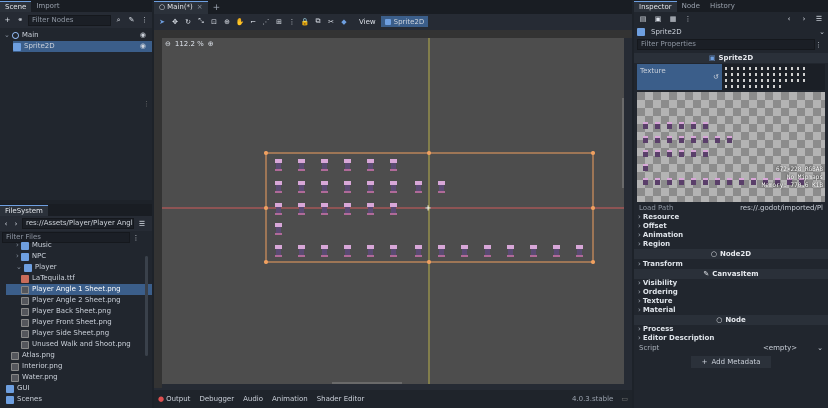 The height and width of the screenshot is (408, 828). I want to click on bottom-tab-audio: Audio, so click(253, 399).